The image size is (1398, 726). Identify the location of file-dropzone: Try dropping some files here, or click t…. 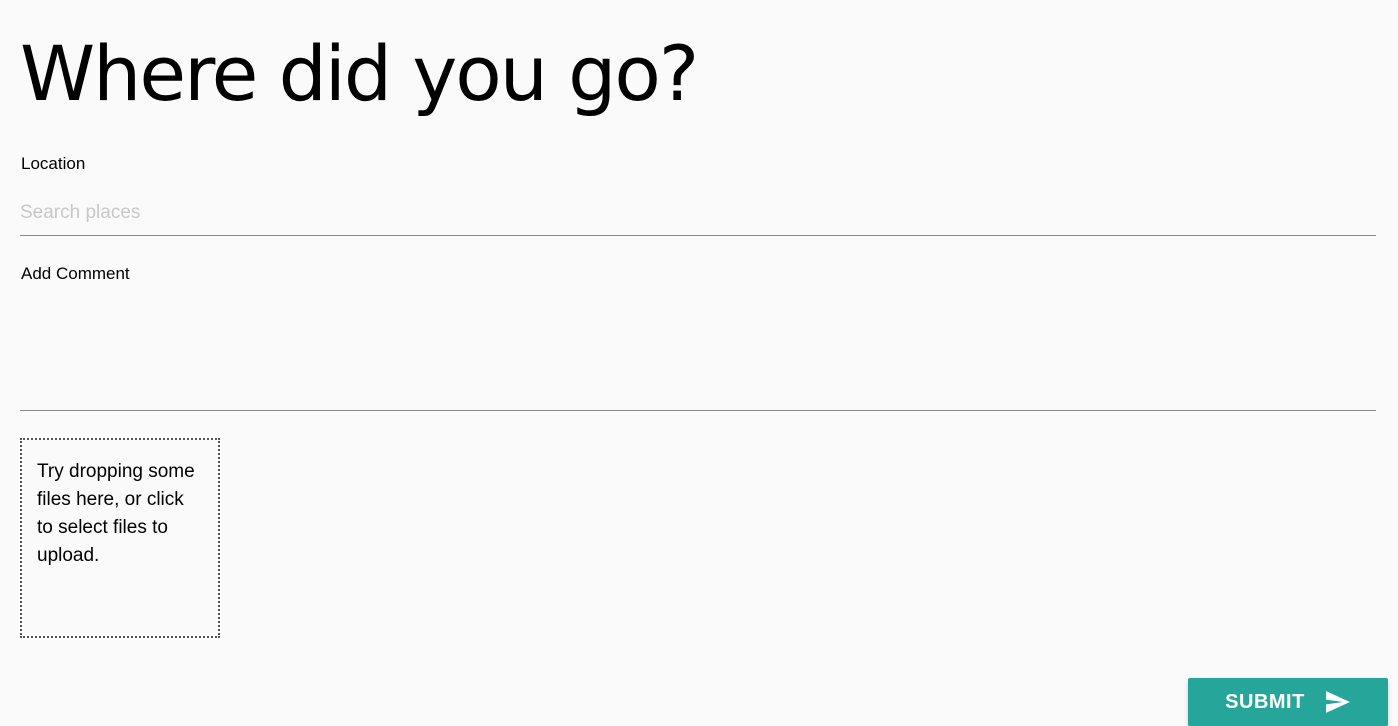
(120, 538).